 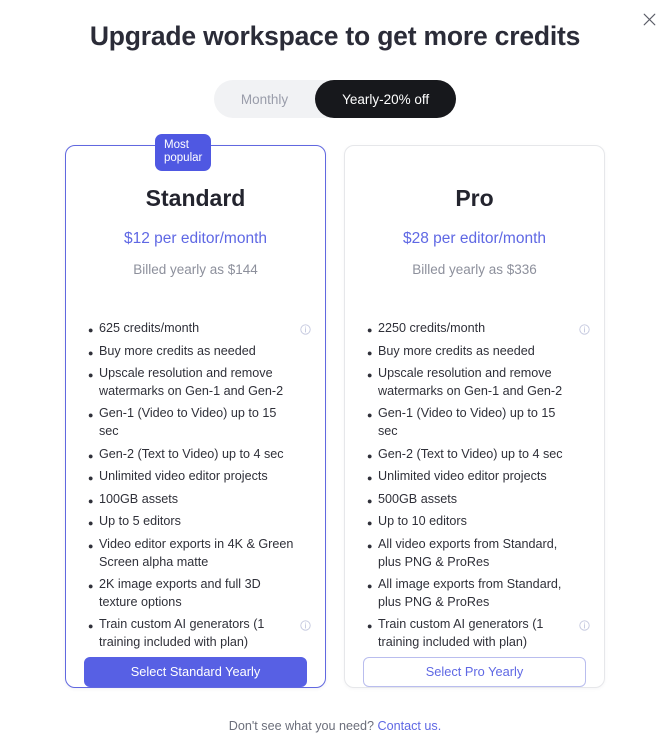 I want to click on feature-label: 100GB assets, so click(x=139, y=498).